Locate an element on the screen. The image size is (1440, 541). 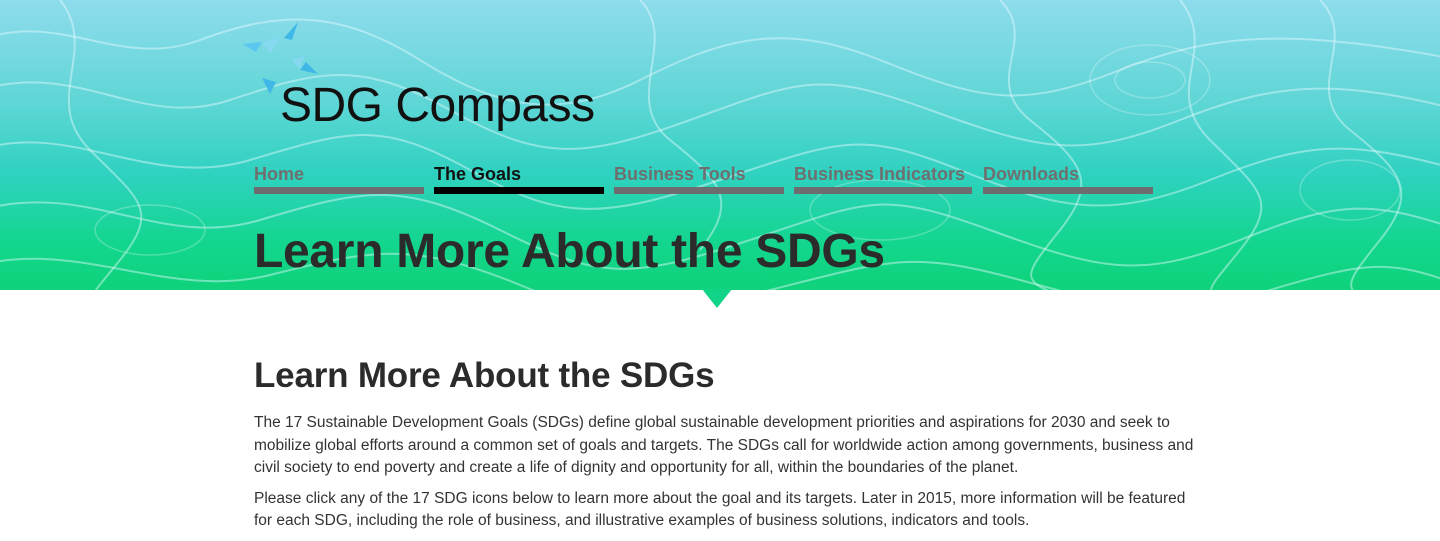
hero-title: Learn More About the SDGs is located at coordinates (569, 251).